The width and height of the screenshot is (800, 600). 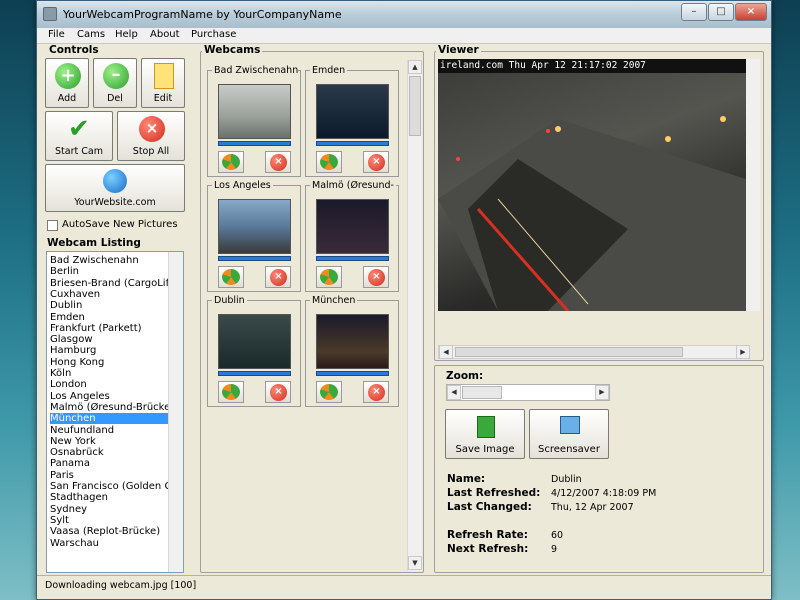 What do you see at coordinates (115, 188) in the screenshot?
I see `website-button: YourWebsite.com` at bounding box center [115, 188].